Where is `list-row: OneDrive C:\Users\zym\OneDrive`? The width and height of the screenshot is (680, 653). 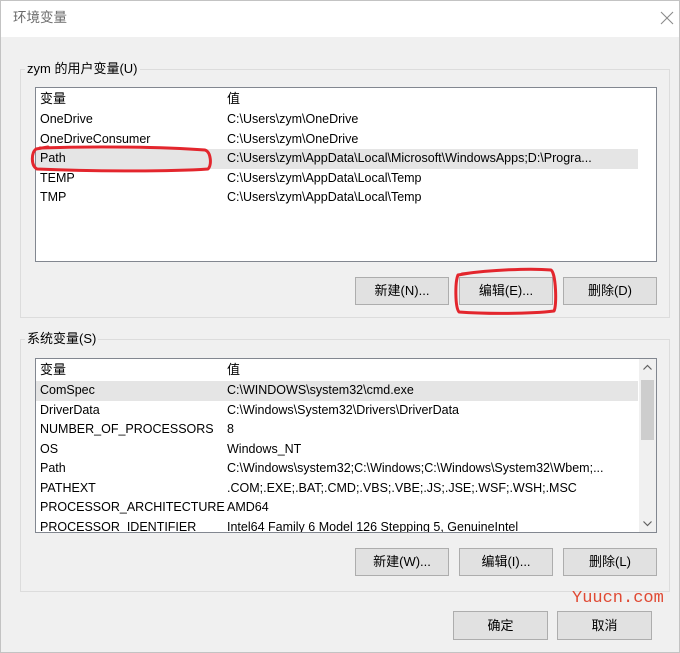
list-row: OneDrive C:\Users\zym\OneDrive is located at coordinates (337, 120).